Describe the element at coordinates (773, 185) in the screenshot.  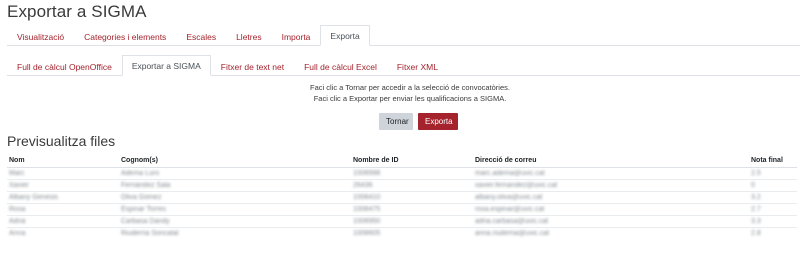
I see `cell-nota: 0` at that location.